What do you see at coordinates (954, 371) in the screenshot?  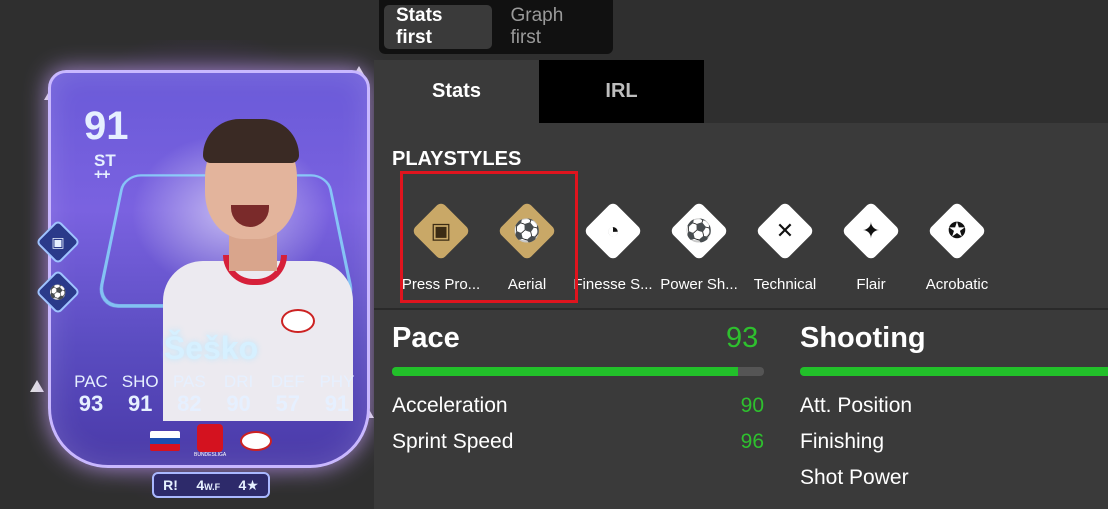 I see `shooting-bar` at bounding box center [954, 371].